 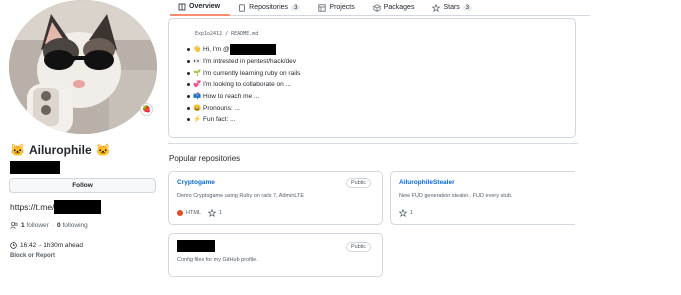 I want to click on hearts-icon: 💞️, so click(x=197, y=85).